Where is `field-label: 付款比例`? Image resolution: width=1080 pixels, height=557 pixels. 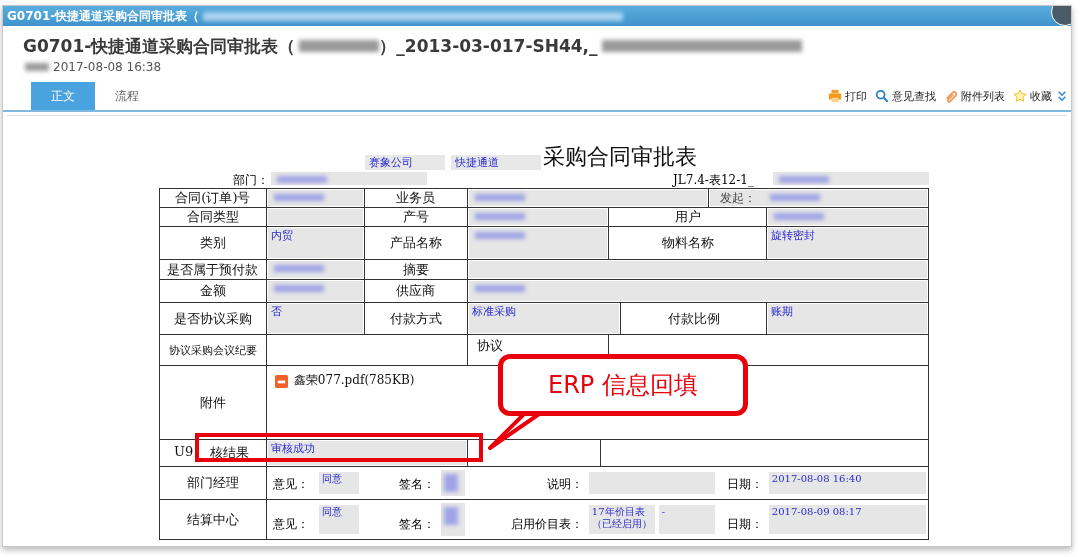 field-label: 付款比例 is located at coordinates (693, 318).